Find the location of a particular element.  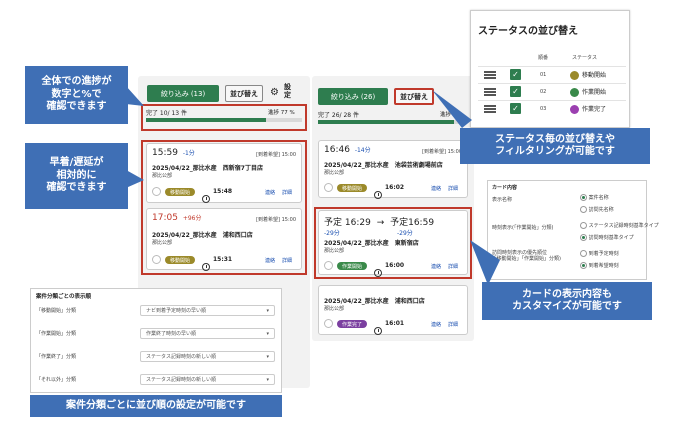

progress-percent: 進捗 77 % is located at coordinates (281, 113).